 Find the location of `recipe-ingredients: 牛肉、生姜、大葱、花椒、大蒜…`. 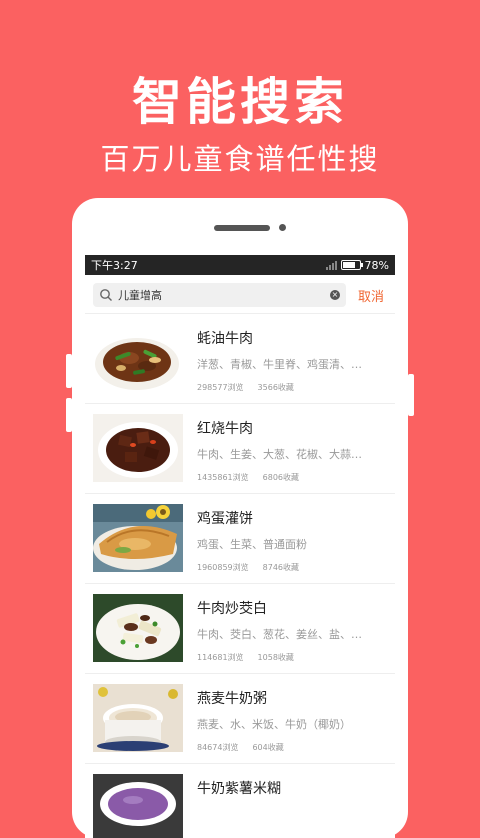

recipe-ingredients: 牛肉、生姜、大葱、花椒、大蒜… is located at coordinates (279, 454).